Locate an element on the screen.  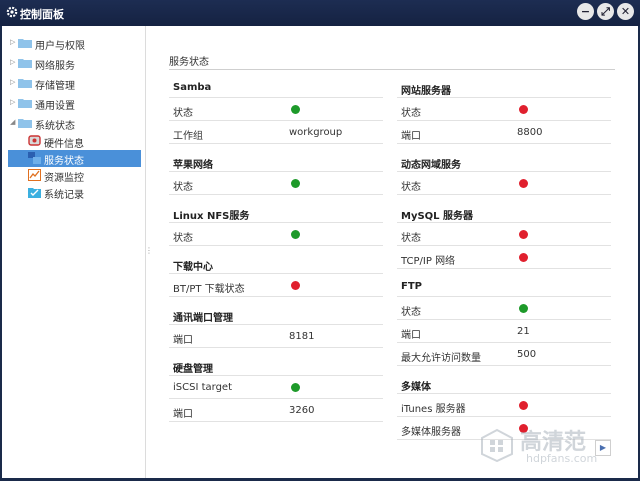
group-heading: 通讯端口管理 is located at coordinates (203, 318).